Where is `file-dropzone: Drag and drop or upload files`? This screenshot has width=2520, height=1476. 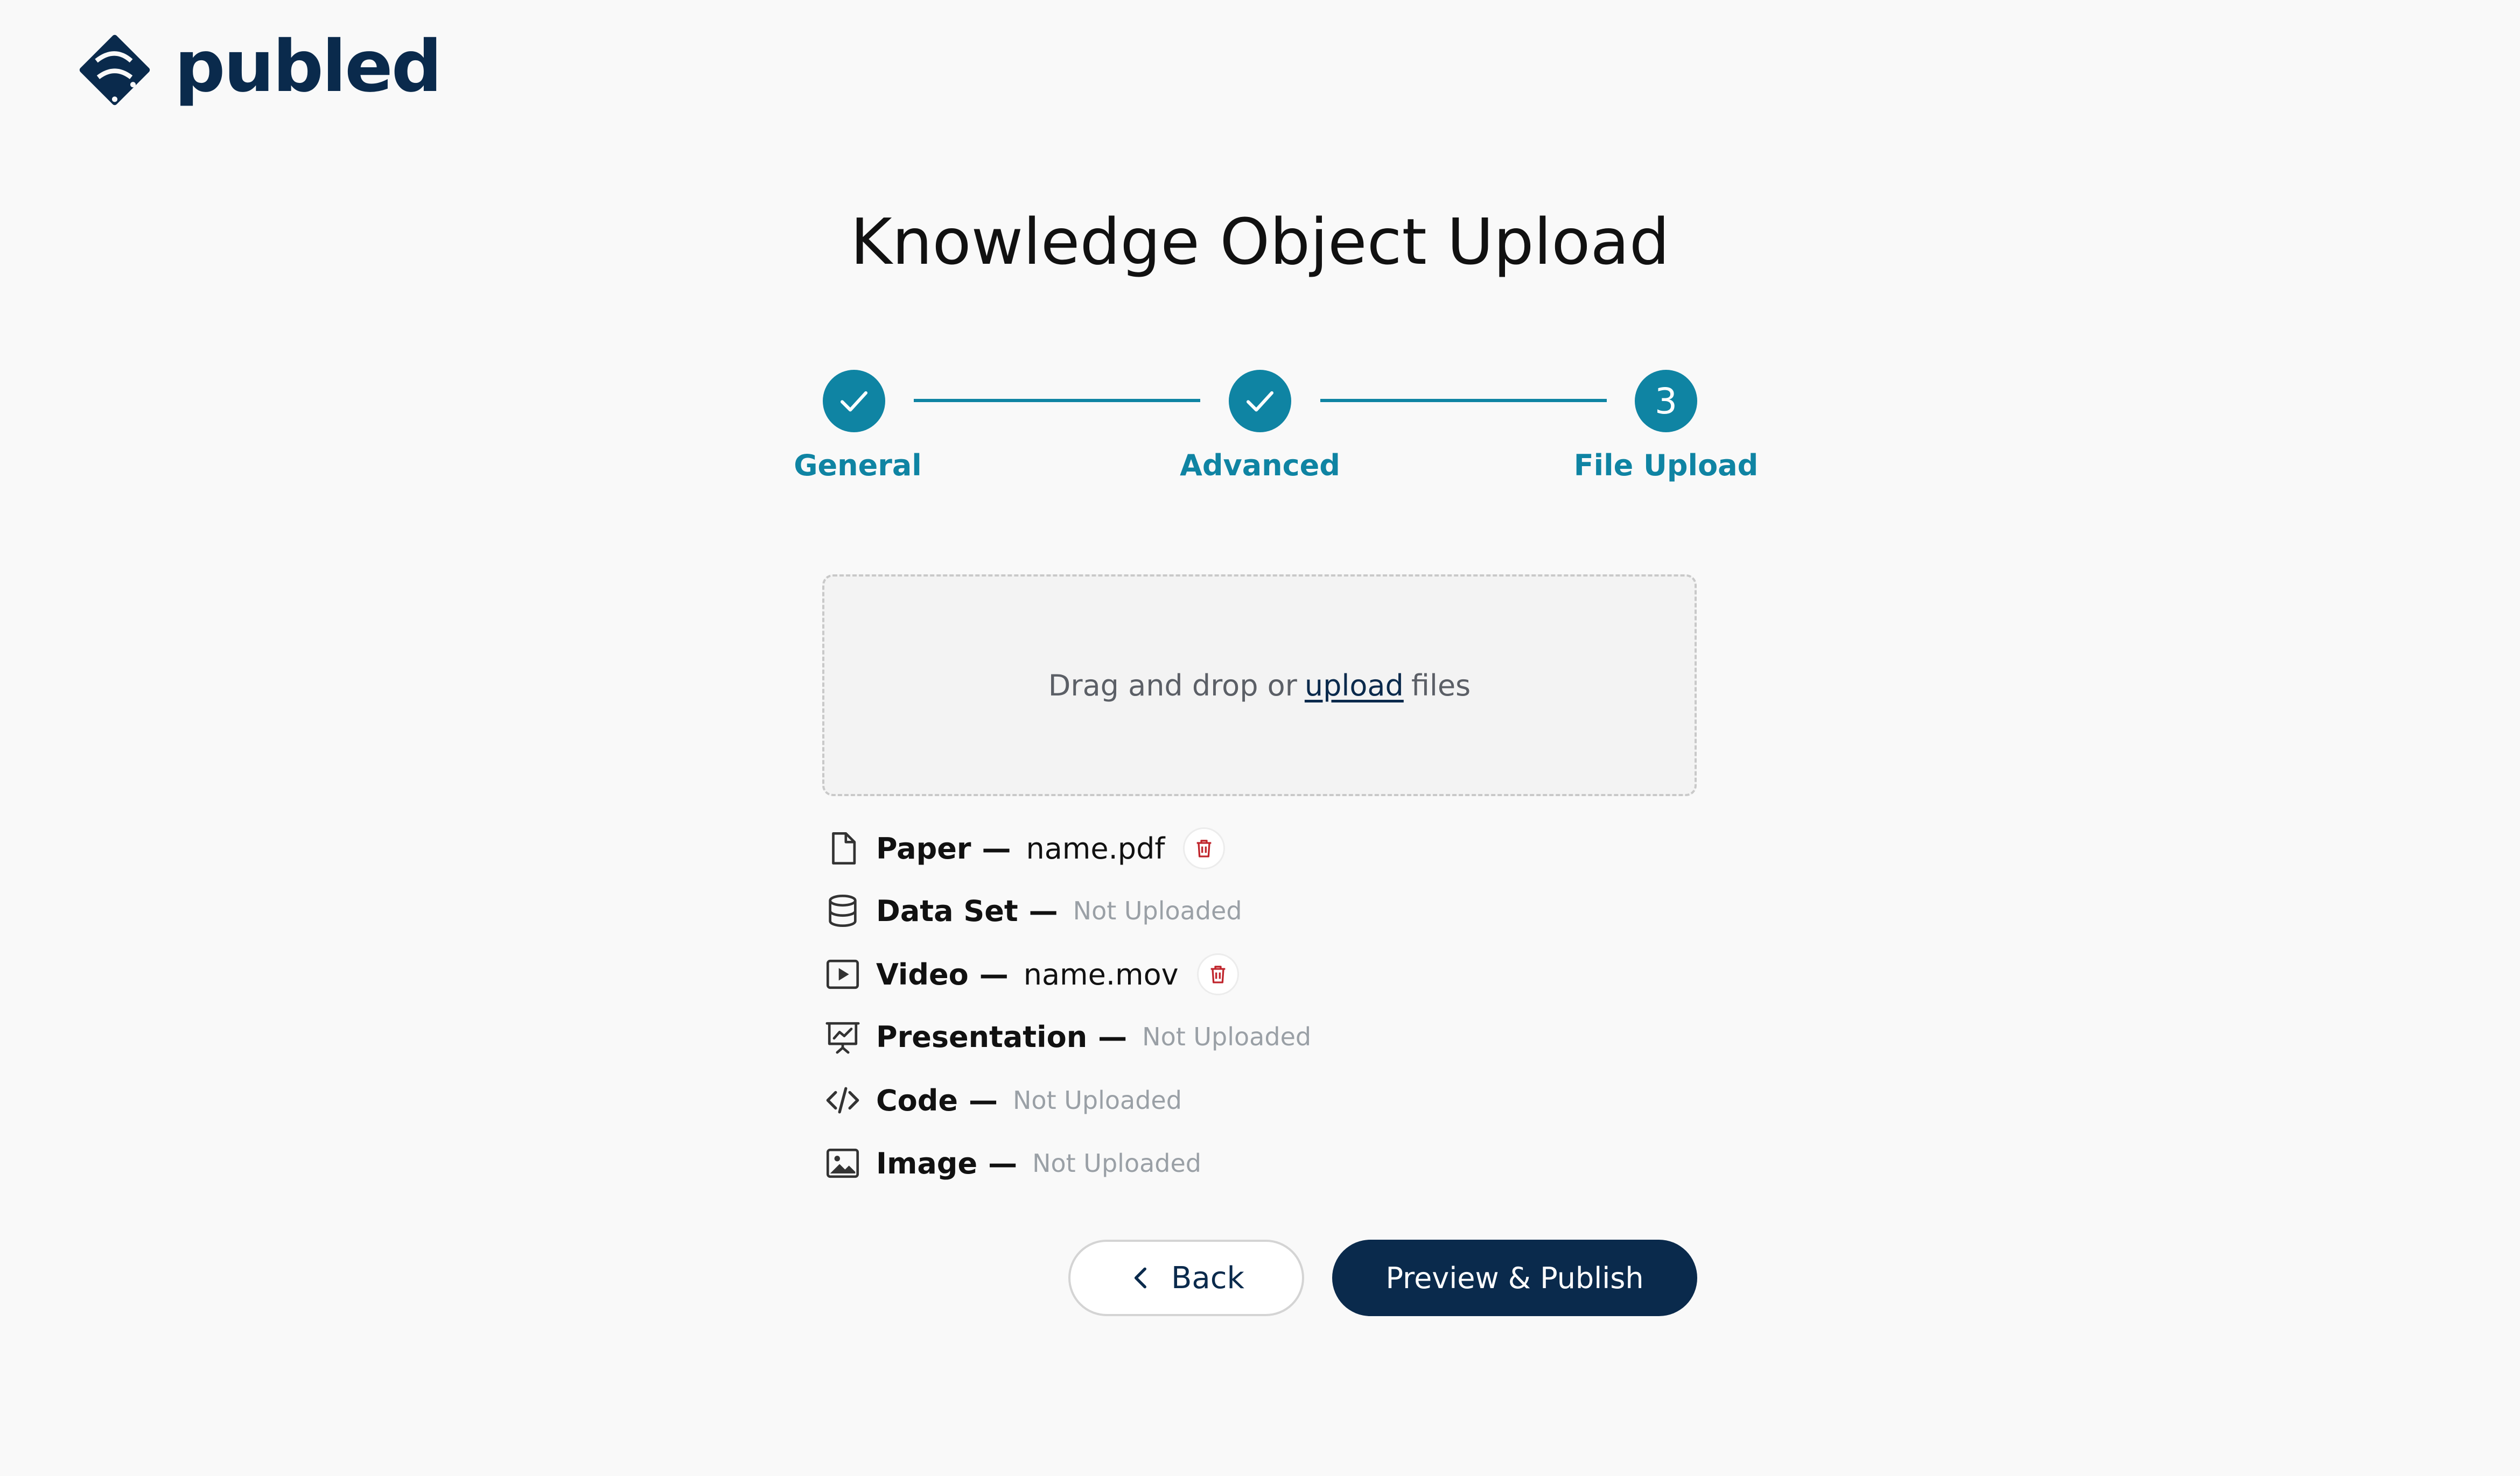
file-dropzone: Drag and drop or upload files is located at coordinates (1259, 685).